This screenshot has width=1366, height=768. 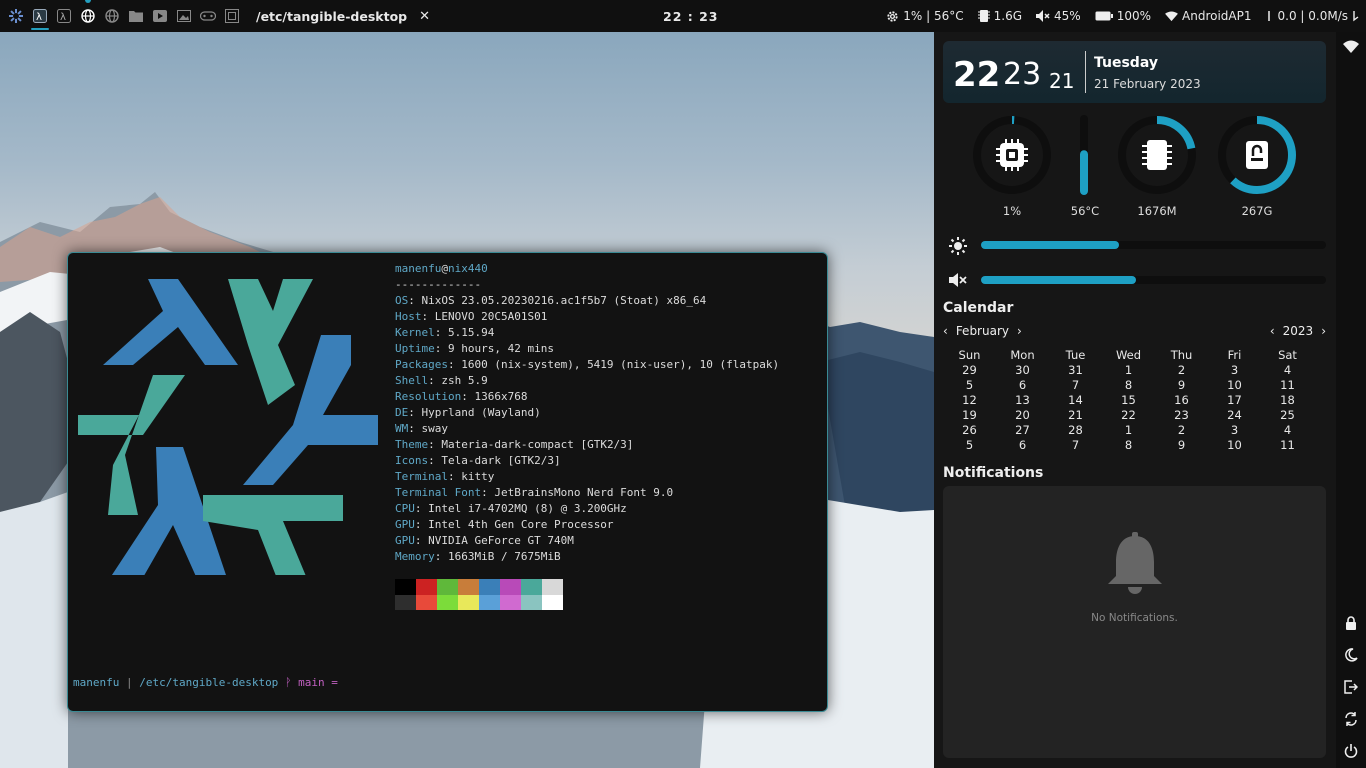 I want to click on wifi-icon, so click(x=1351, y=46).